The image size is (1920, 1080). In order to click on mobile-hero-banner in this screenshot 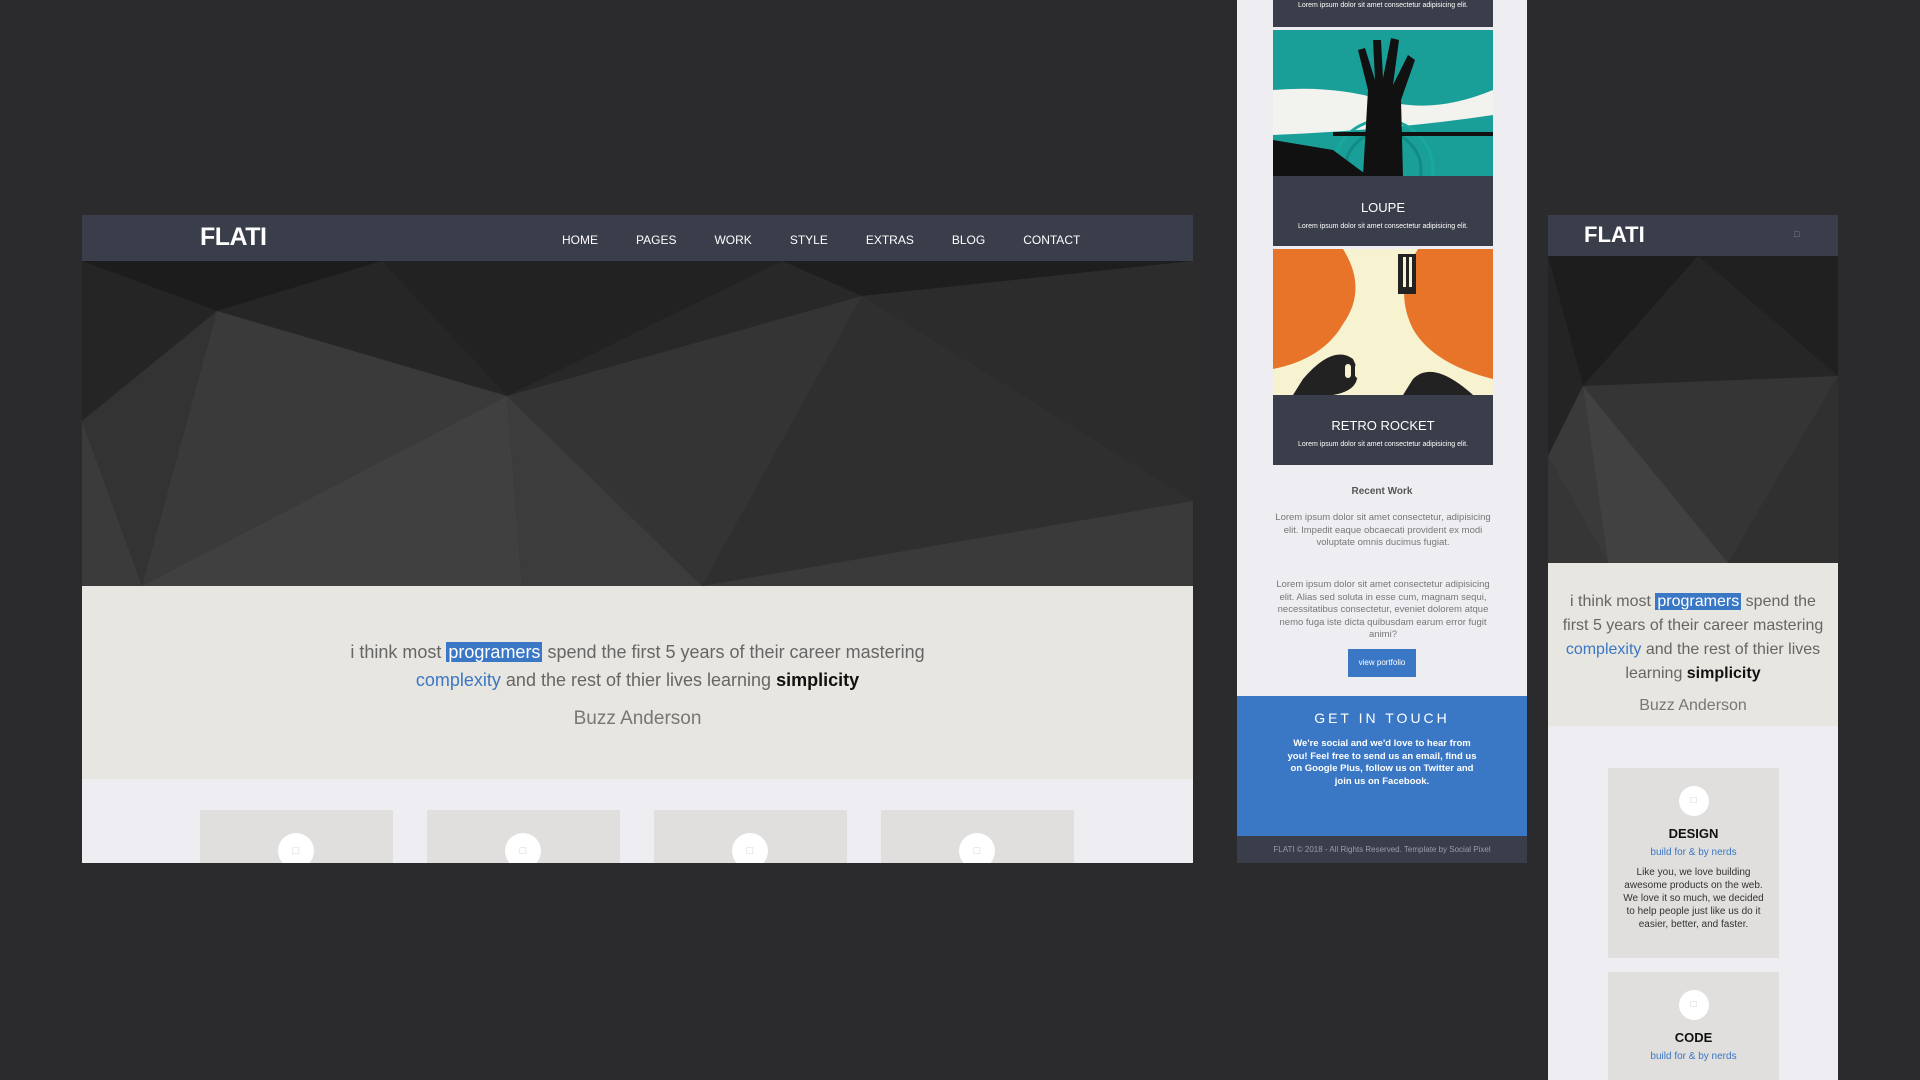, I will do `click(1693, 409)`.